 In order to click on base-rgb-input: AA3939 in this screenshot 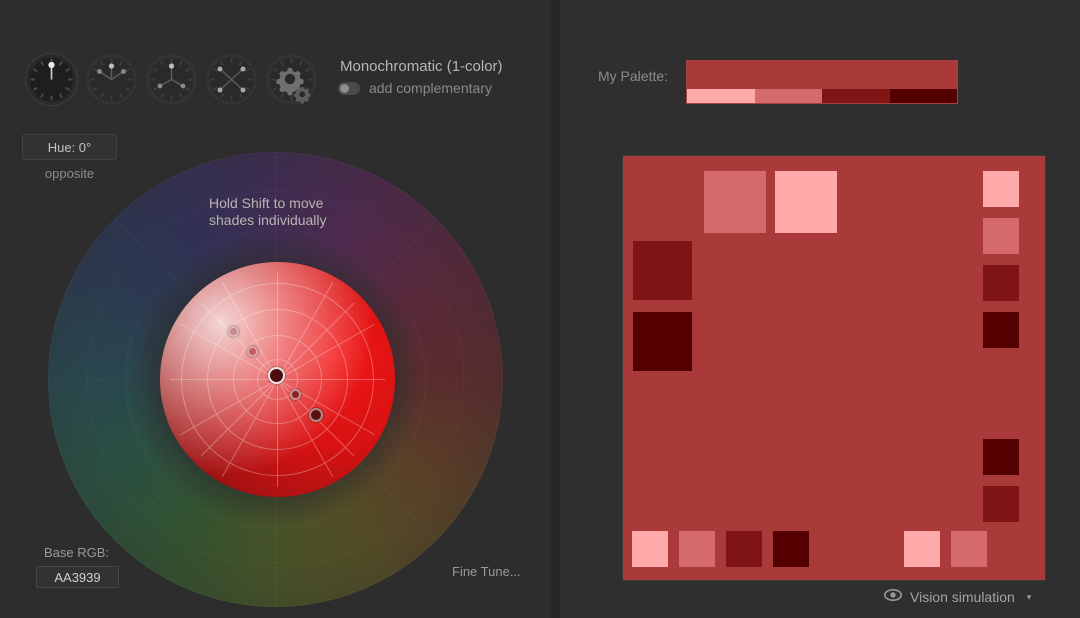, I will do `click(77, 577)`.